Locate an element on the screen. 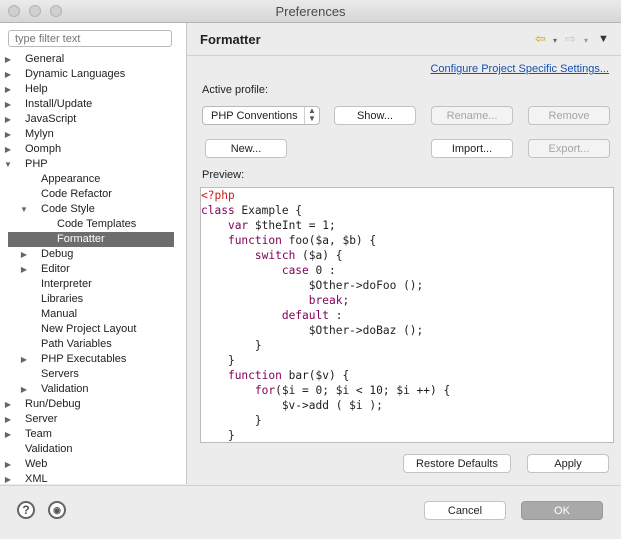 The width and height of the screenshot is (621, 539). apply-button: Apply is located at coordinates (568, 463).